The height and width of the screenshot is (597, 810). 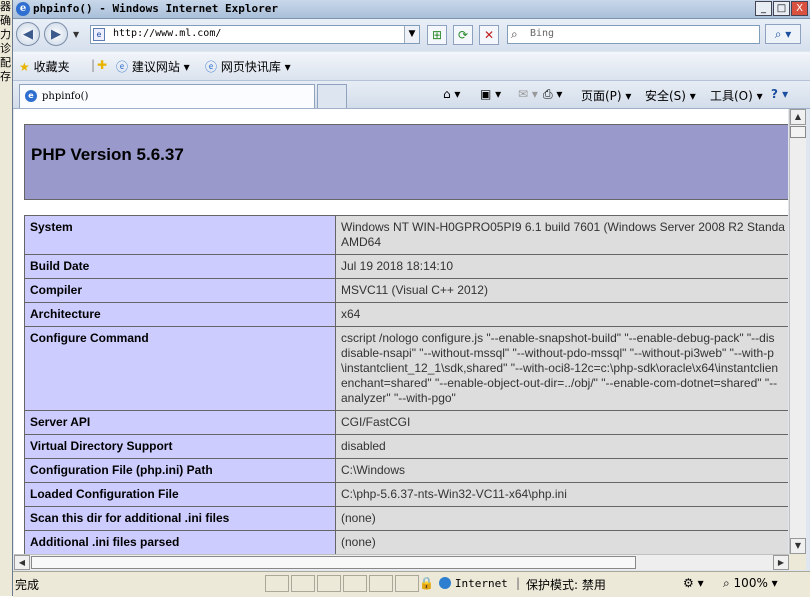 What do you see at coordinates (799, 8) in the screenshot?
I see `close-button: X` at bounding box center [799, 8].